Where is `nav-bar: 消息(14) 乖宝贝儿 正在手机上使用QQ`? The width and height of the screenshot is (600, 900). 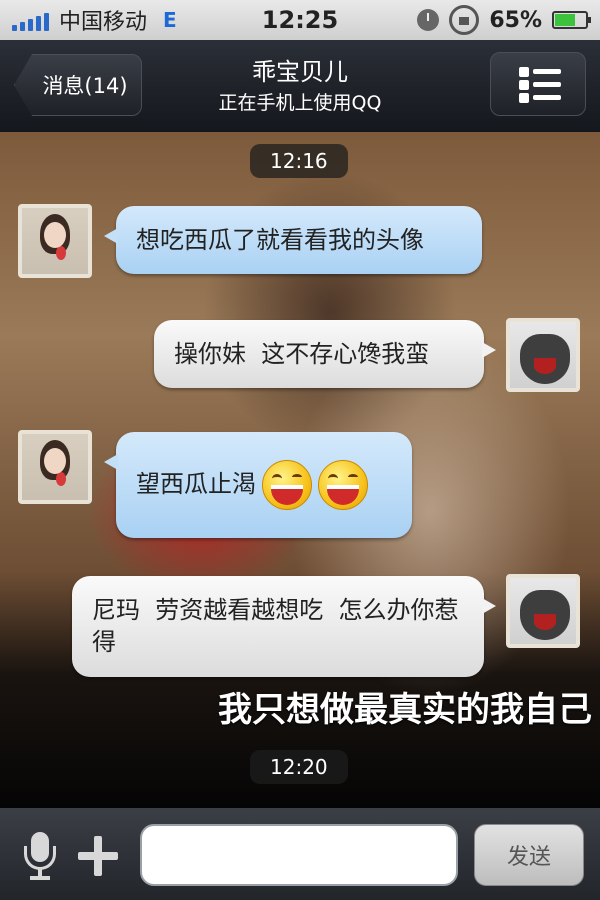 nav-bar: 消息(14) 乖宝贝儿 正在手机上使用QQ is located at coordinates (300, 86).